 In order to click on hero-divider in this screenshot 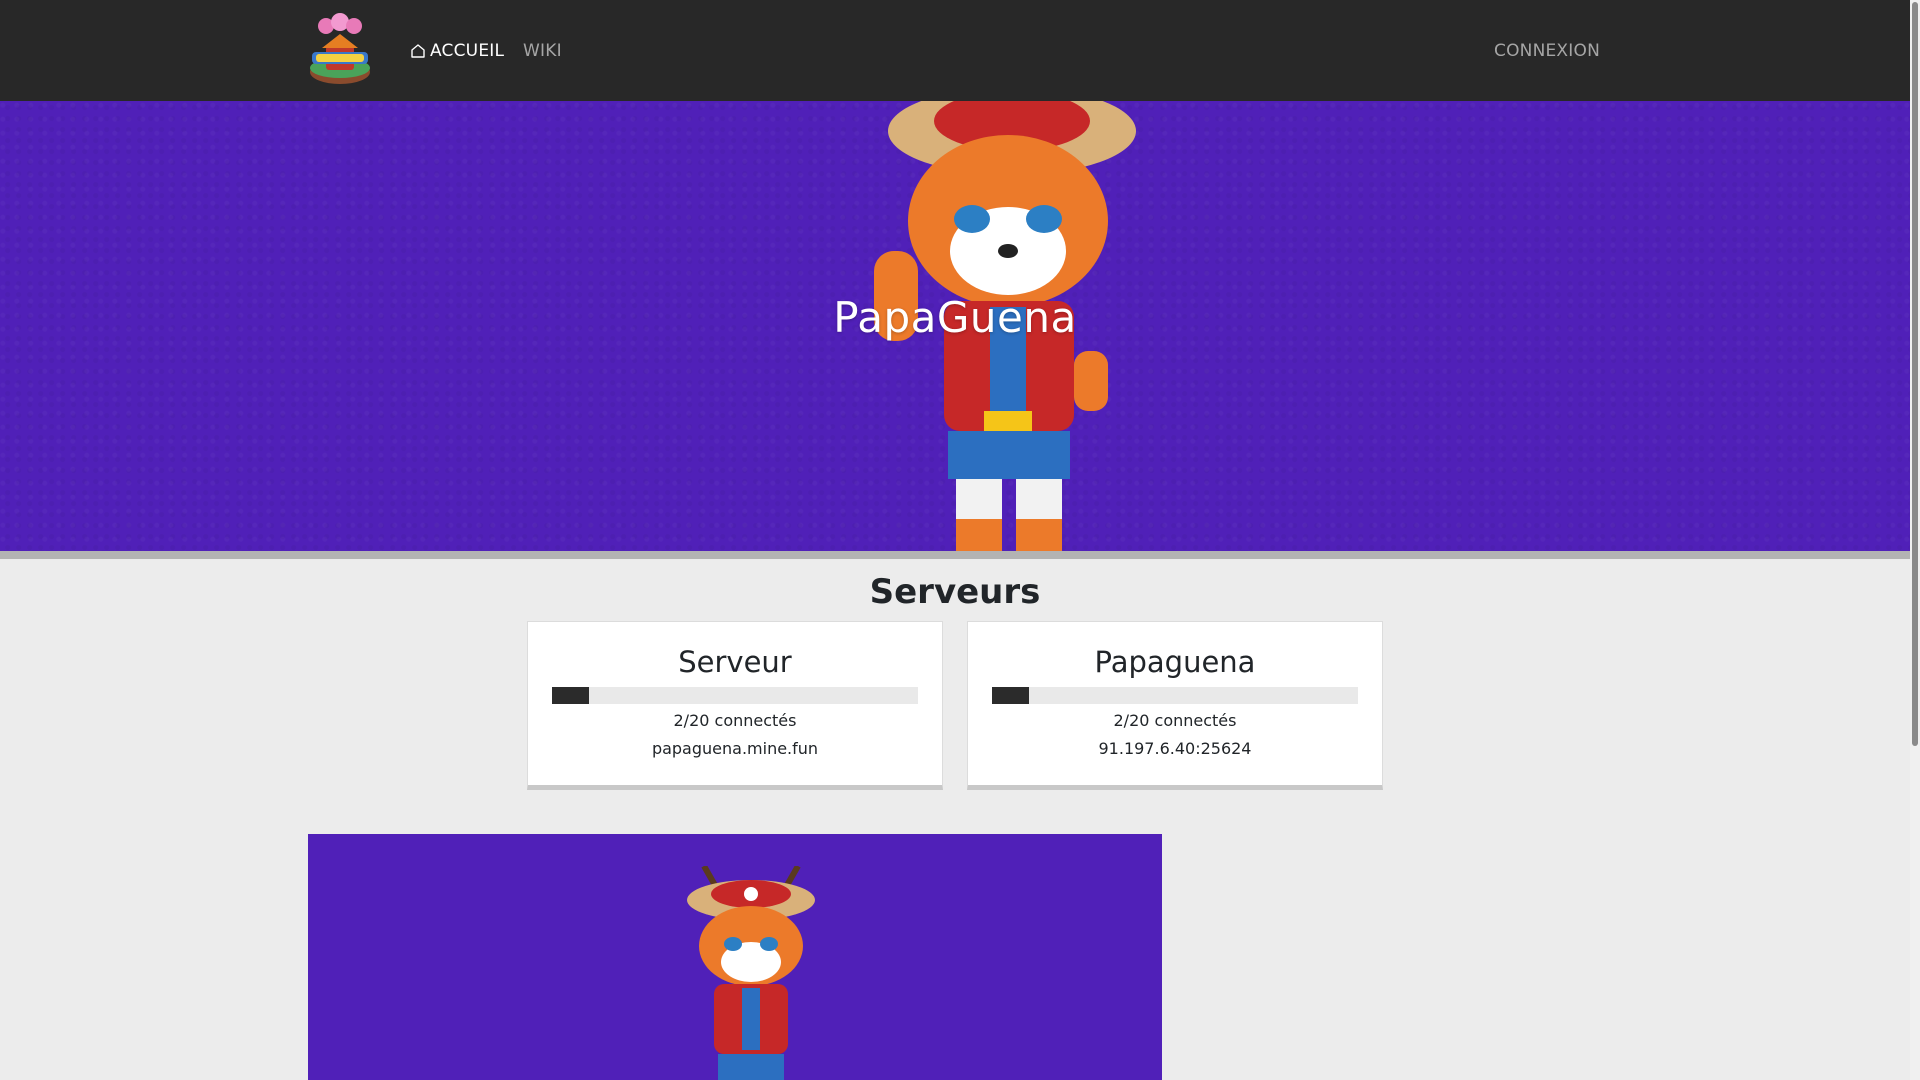, I will do `click(955, 555)`.